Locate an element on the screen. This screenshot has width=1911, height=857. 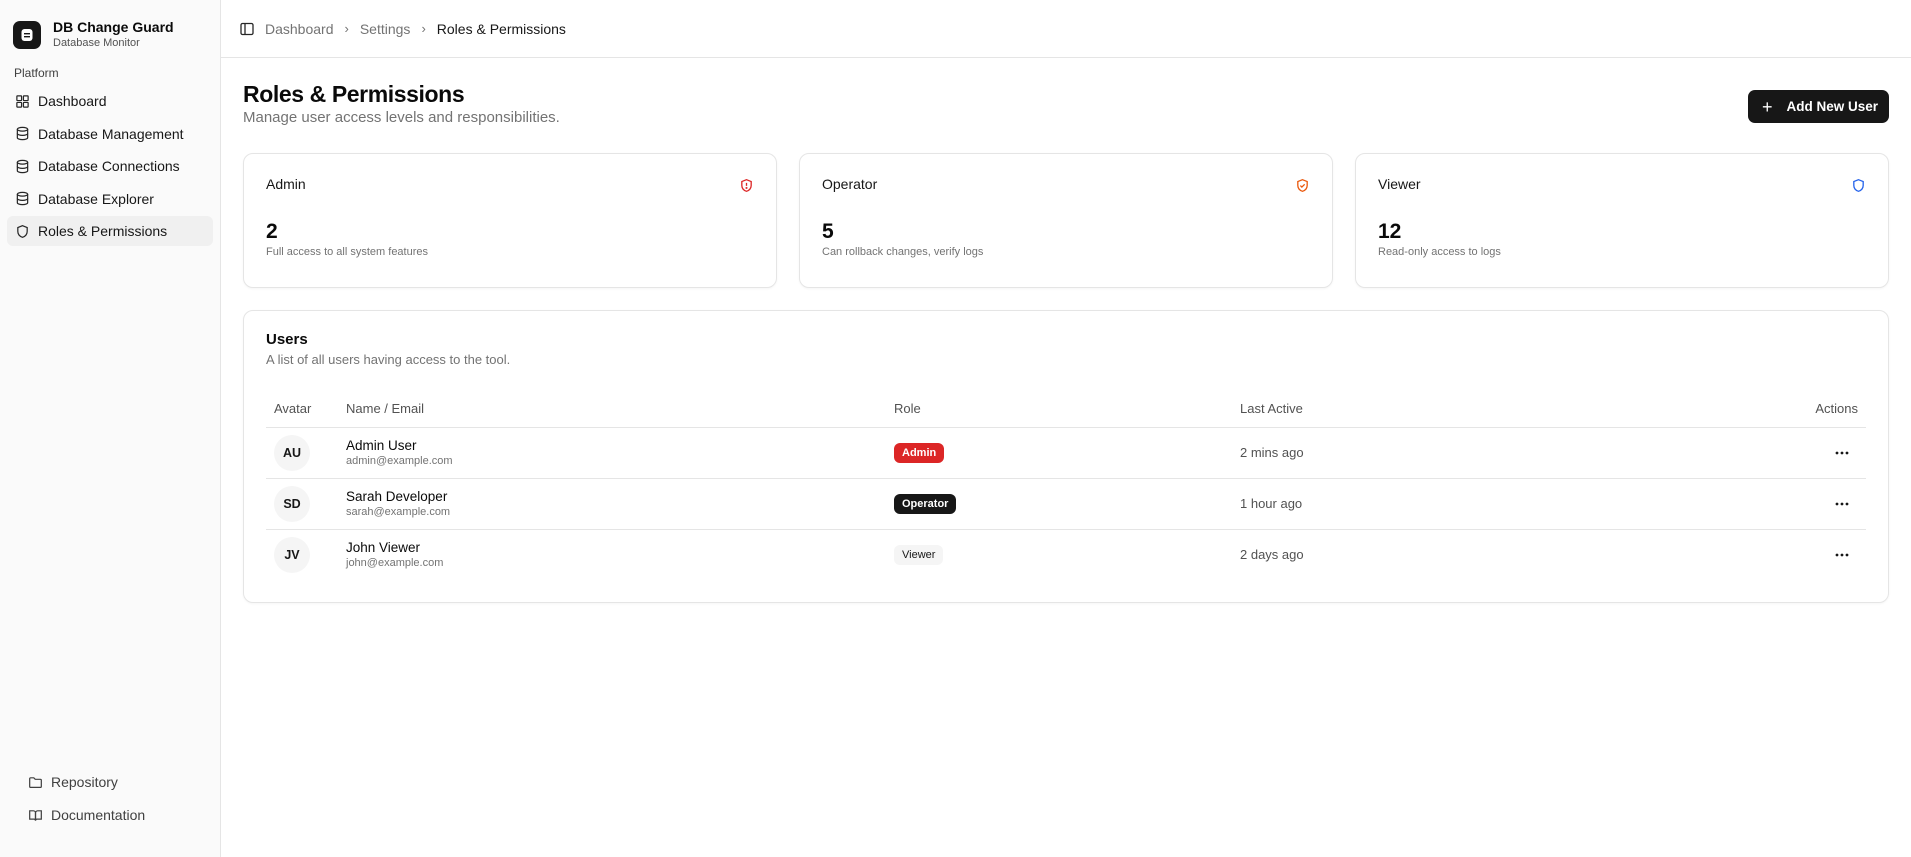
sidebar-item-database-management: Database Management is located at coordinates (110, 134).